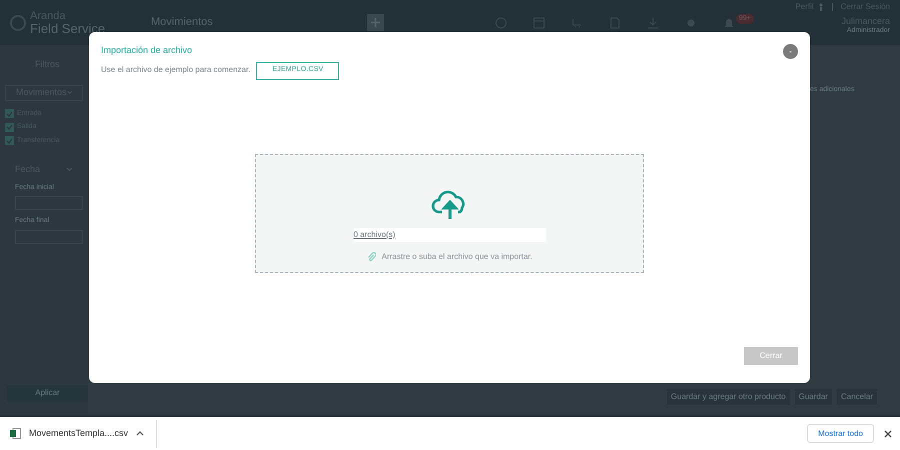  I want to click on download-icon, so click(653, 22).